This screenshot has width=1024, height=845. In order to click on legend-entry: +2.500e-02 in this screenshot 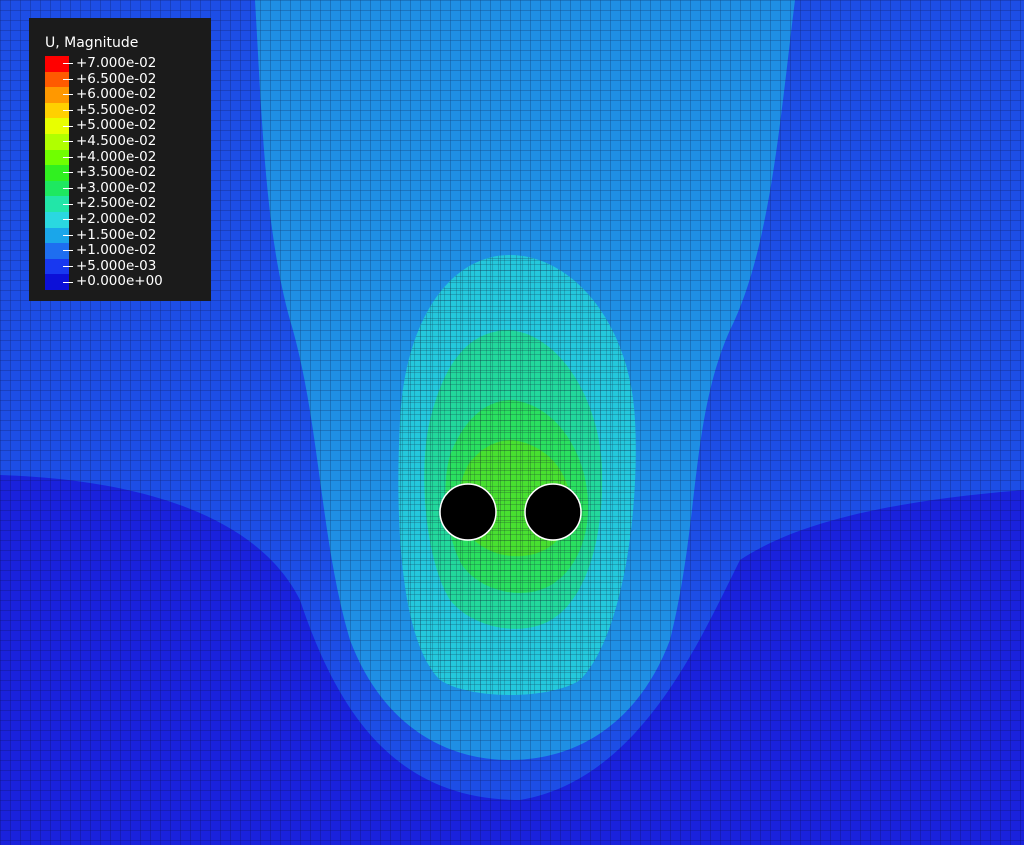, I will do `click(128, 204)`.